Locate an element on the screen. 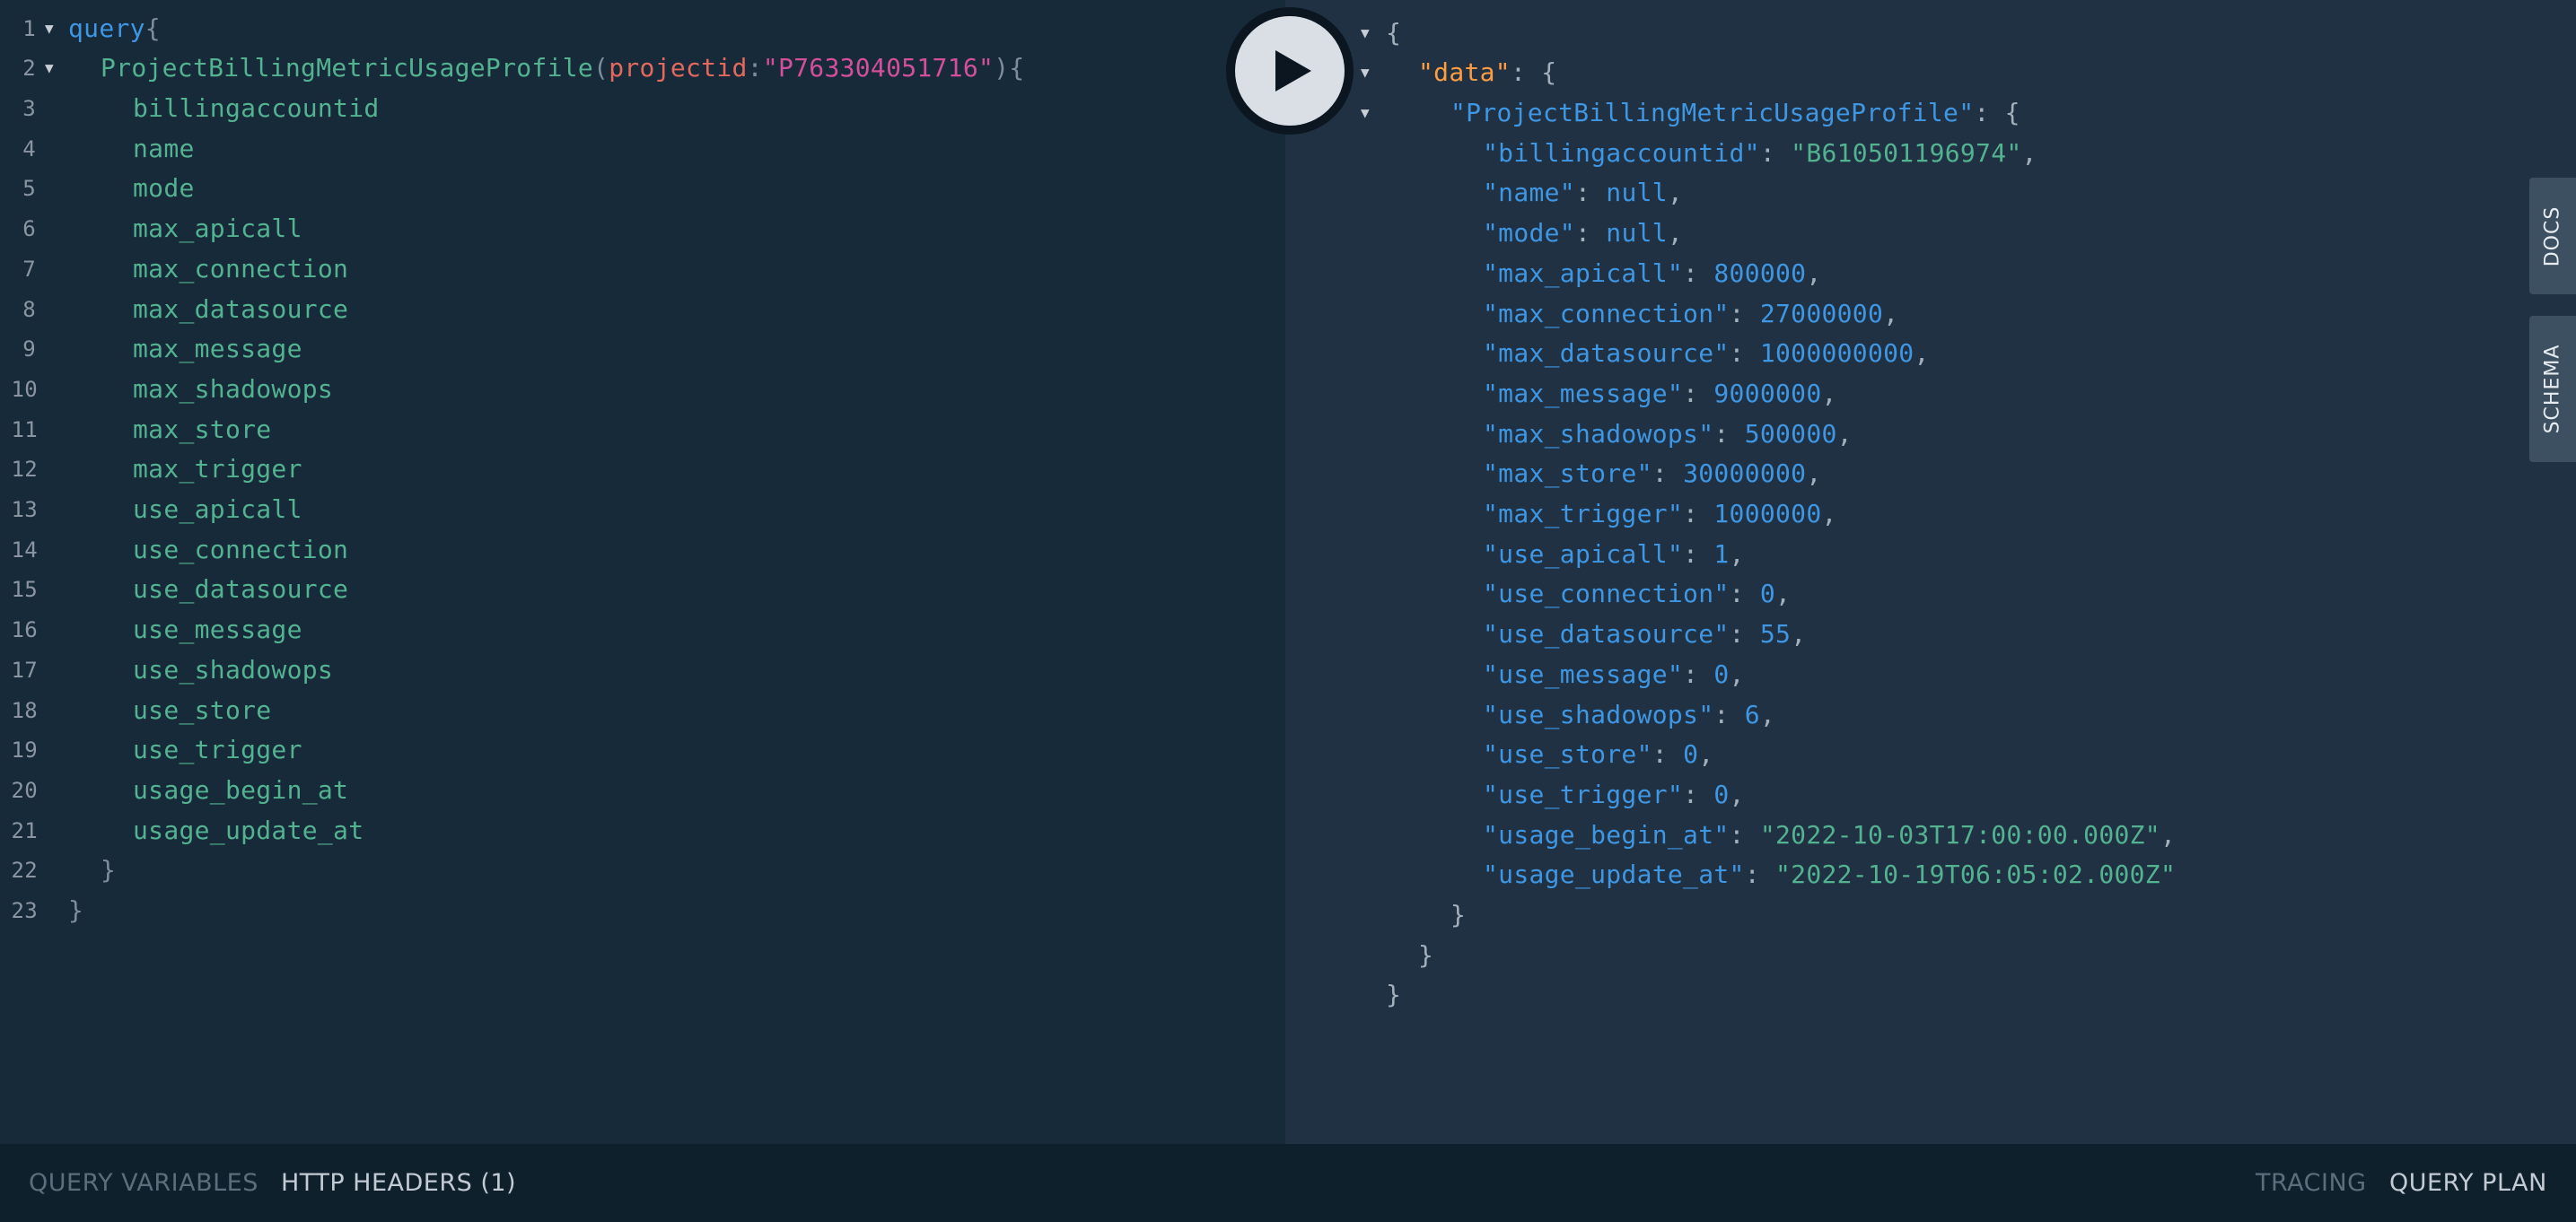  editor-line: 1 ▼ query{ is located at coordinates (642, 29).